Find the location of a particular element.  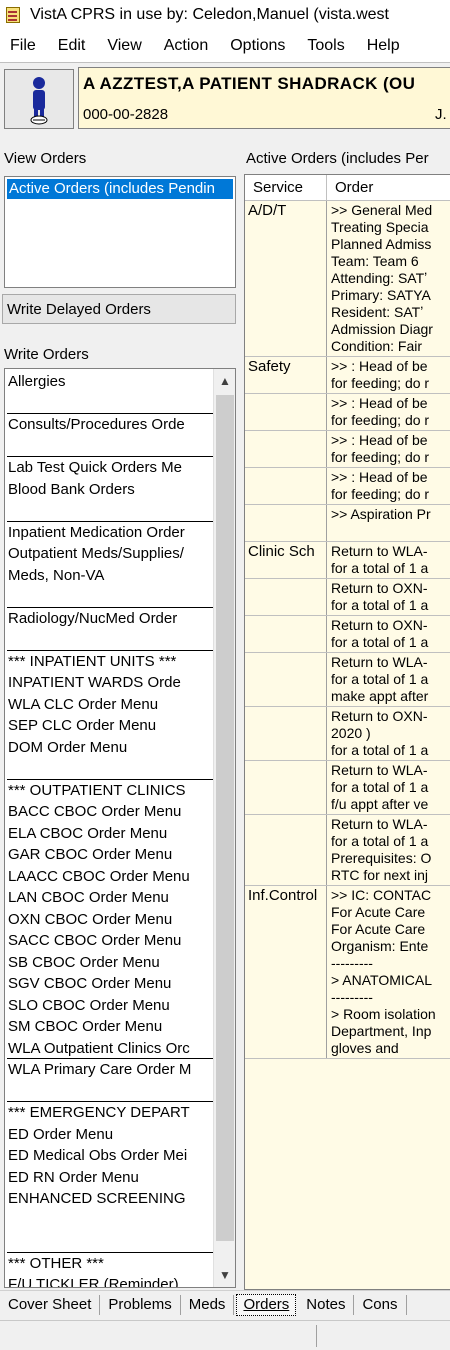

menu-view: View is located at coordinates (124, 46).